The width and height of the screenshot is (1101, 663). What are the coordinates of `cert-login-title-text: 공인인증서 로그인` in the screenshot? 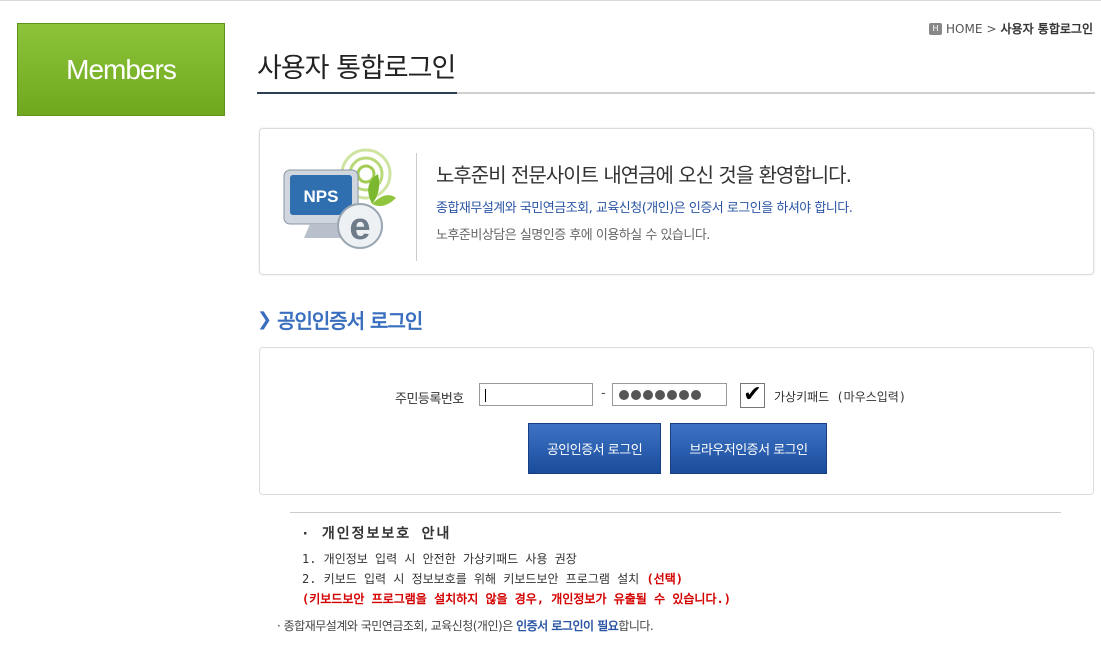 It's located at (350, 321).